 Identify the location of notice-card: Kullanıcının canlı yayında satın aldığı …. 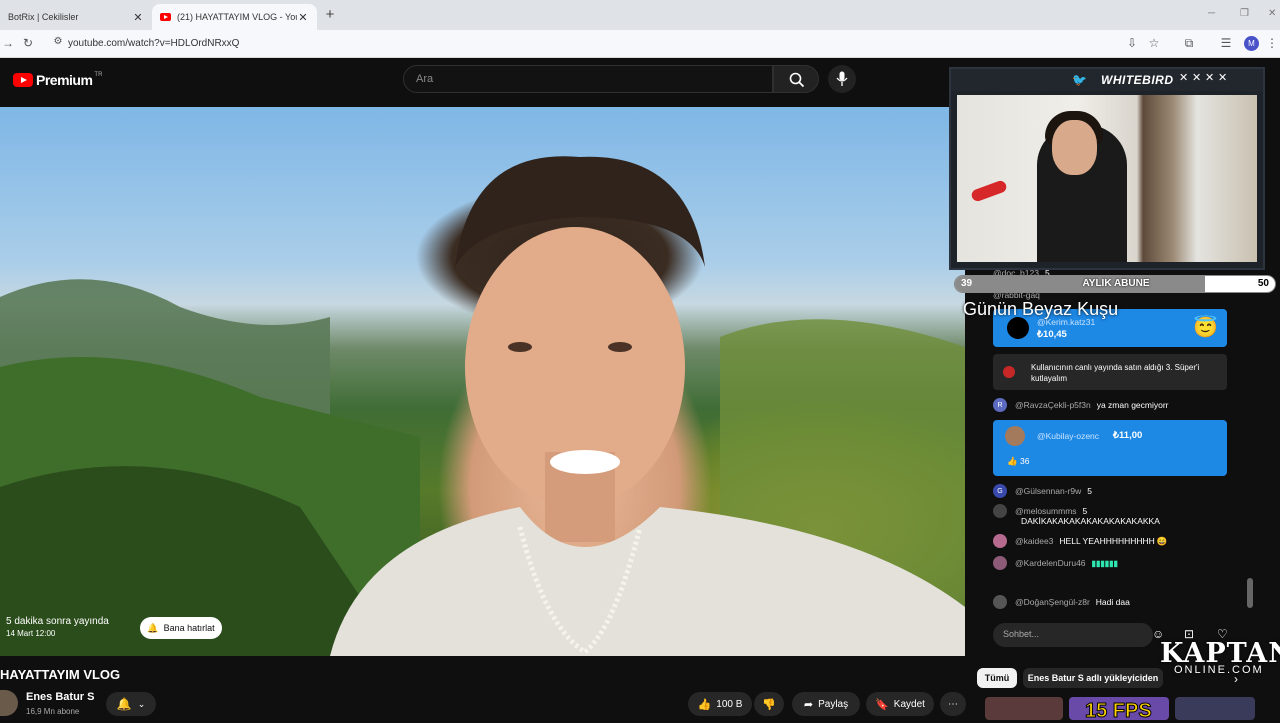
(1110, 372).